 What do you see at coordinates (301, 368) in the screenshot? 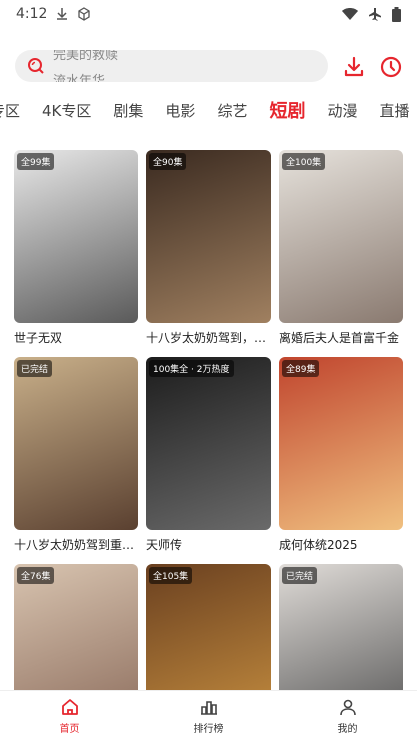
I see `episode-badge: 全89集` at bounding box center [301, 368].